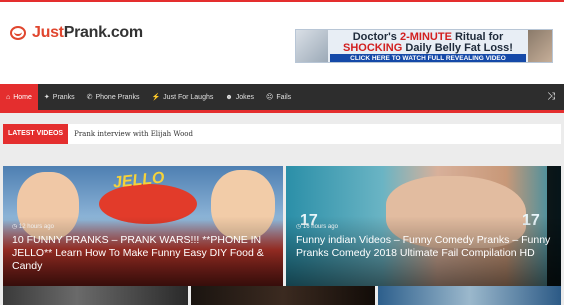  I want to click on ad-doctor-image, so click(312, 46).